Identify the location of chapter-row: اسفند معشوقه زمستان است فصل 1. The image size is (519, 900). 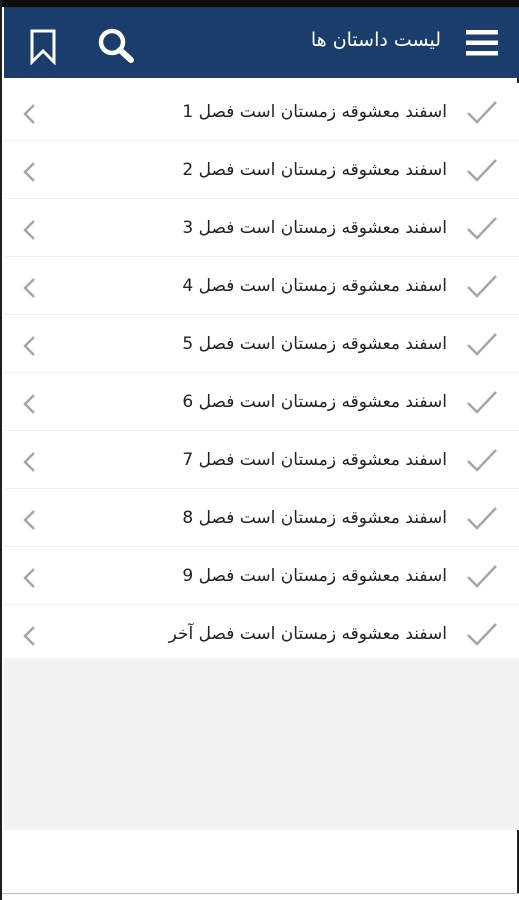
(261, 112).